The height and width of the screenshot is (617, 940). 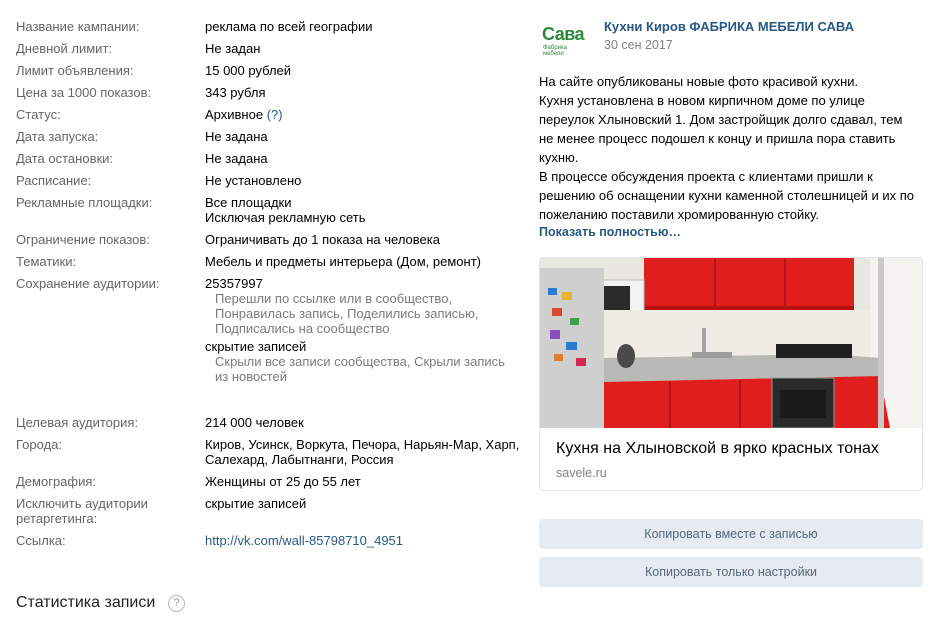 What do you see at coordinates (39, 444) in the screenshot?
I see `label: Города:` at bounding box center [39, 444].